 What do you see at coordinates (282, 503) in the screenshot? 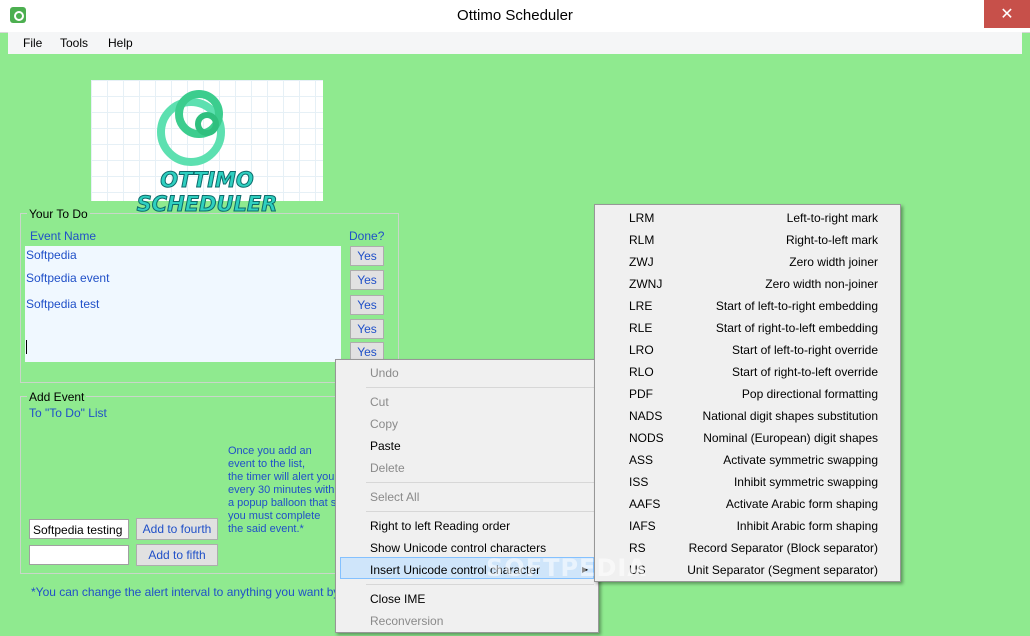
I see `info-line: a popup balloon that s` at bounding box center [282, 503].